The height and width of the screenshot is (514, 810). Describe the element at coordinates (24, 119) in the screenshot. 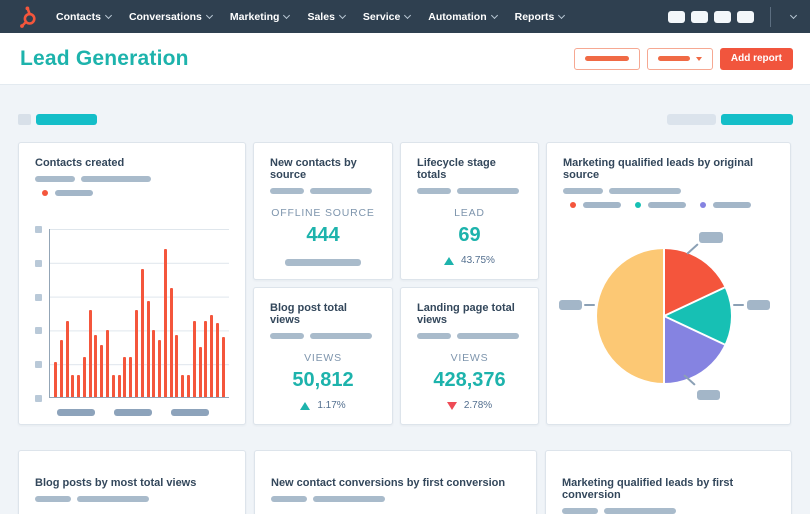

I see `filter-icon-placeholder` at that location.